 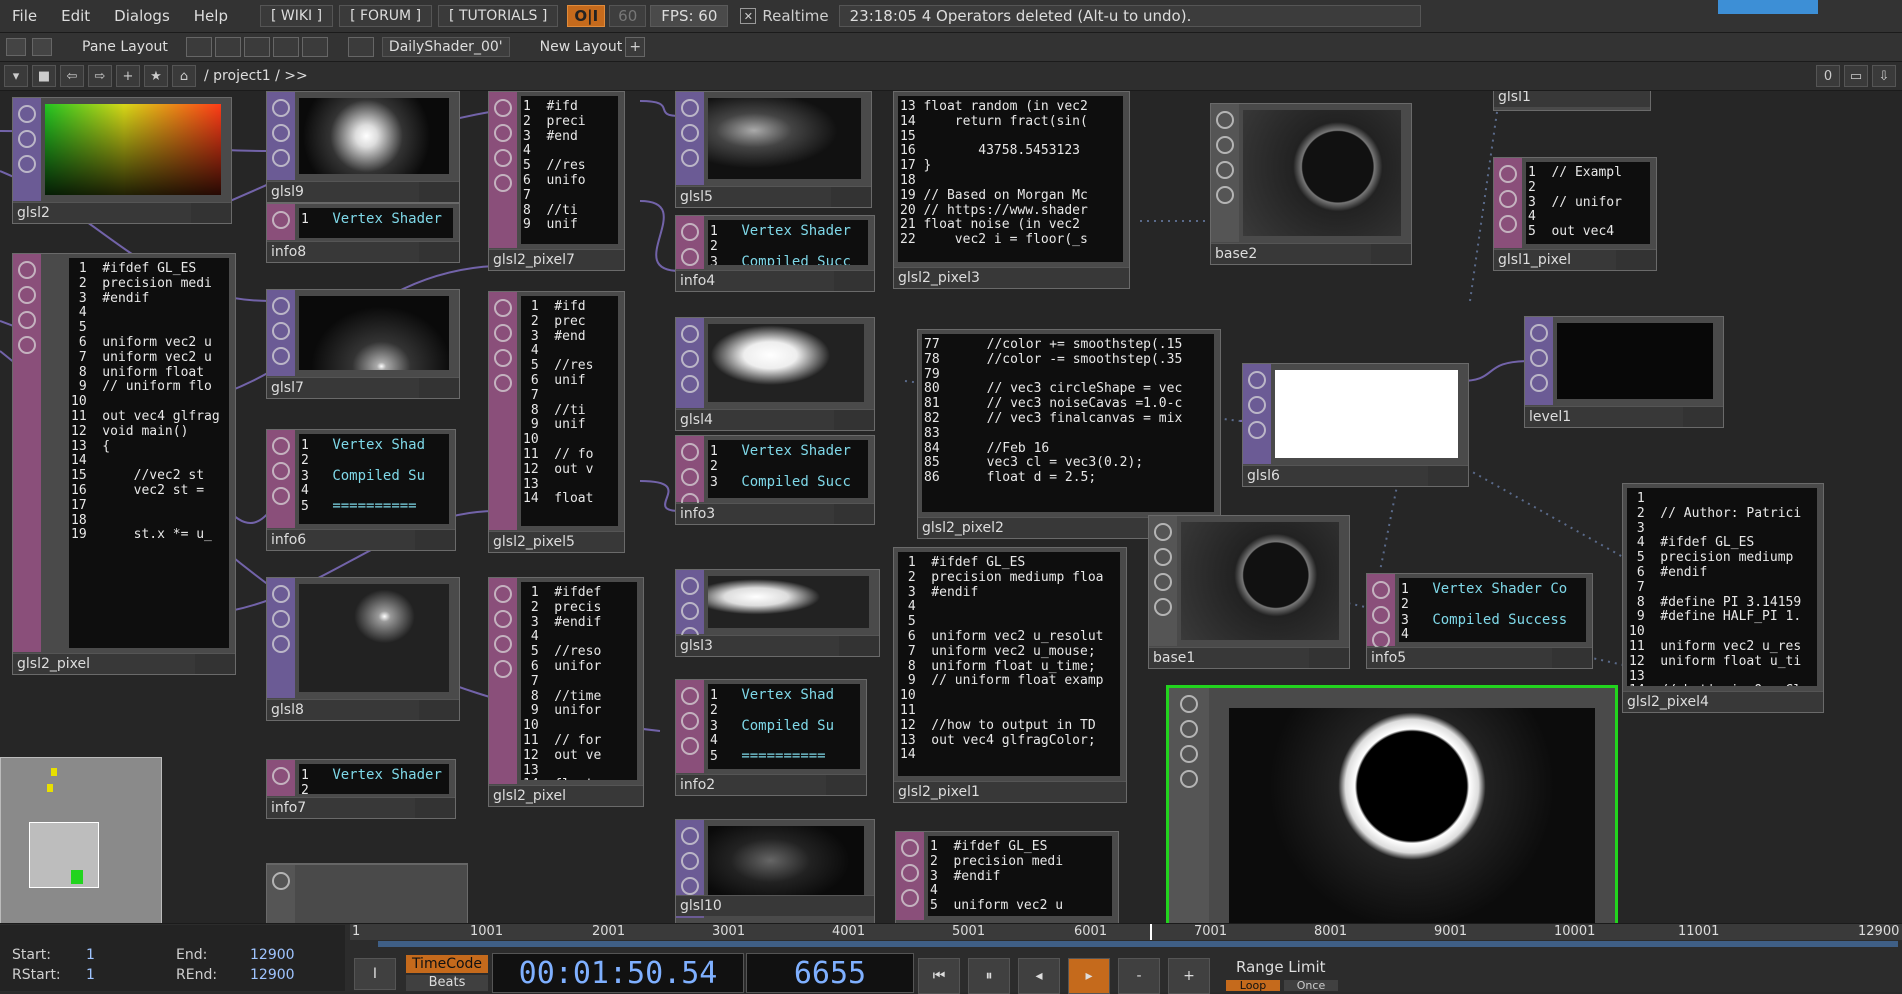 I want to click on layout-quad-button, so click(x=285, y=47).